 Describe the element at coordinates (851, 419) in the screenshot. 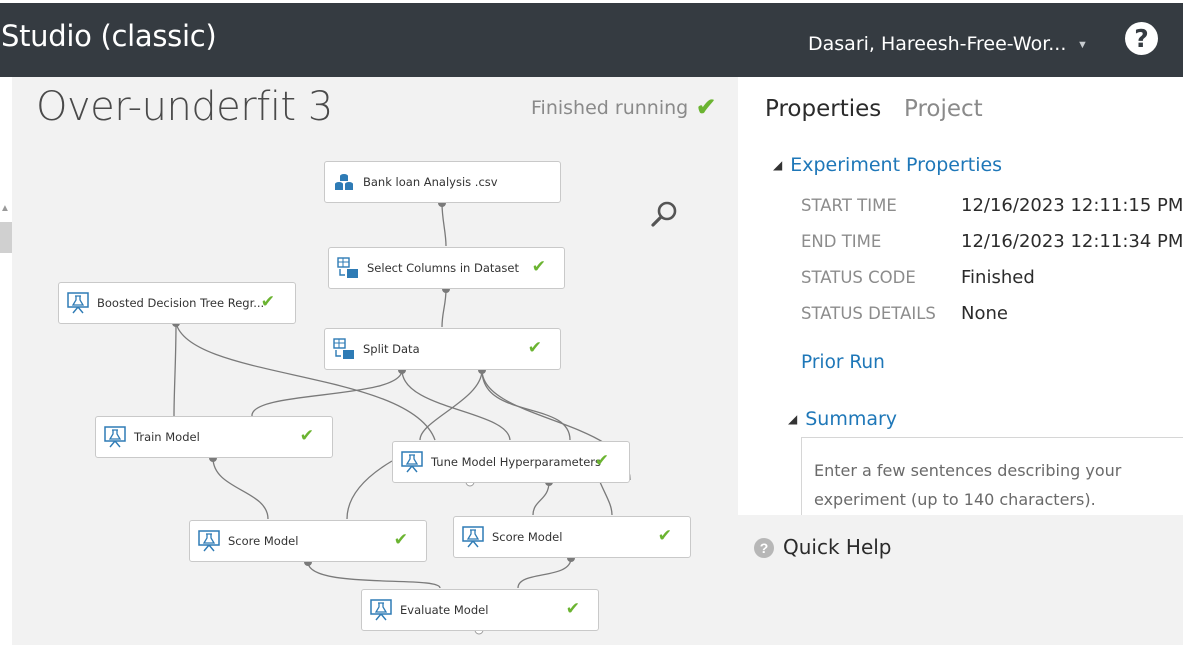

I see `section-title: Summary` at that location.